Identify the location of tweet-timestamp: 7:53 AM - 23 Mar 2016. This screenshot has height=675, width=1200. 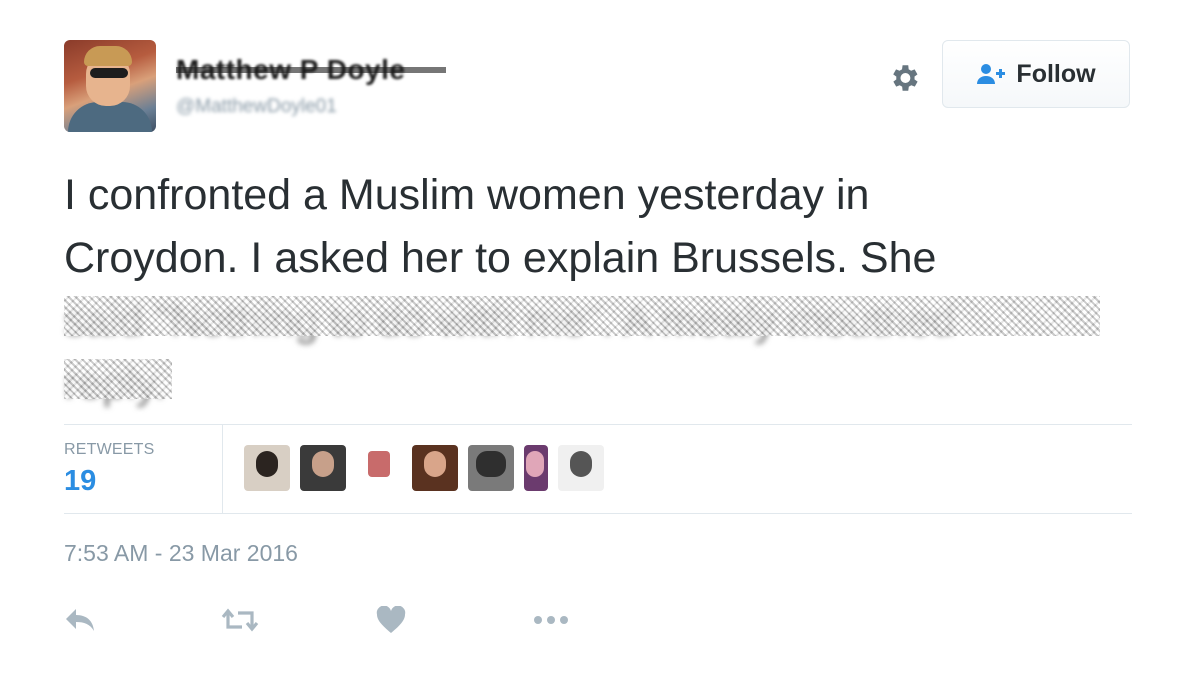
(181, 553).